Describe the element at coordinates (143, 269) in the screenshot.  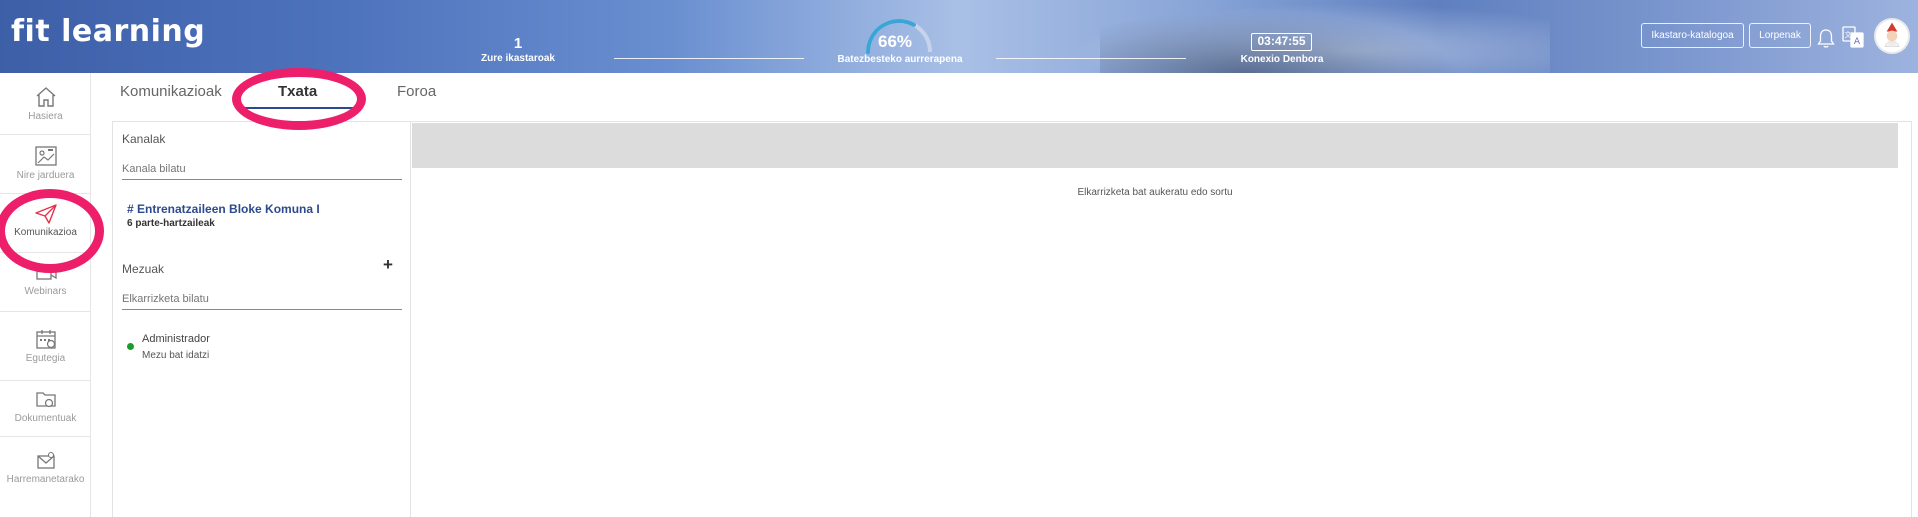
I see `messages-title: Mezuak` at that location.